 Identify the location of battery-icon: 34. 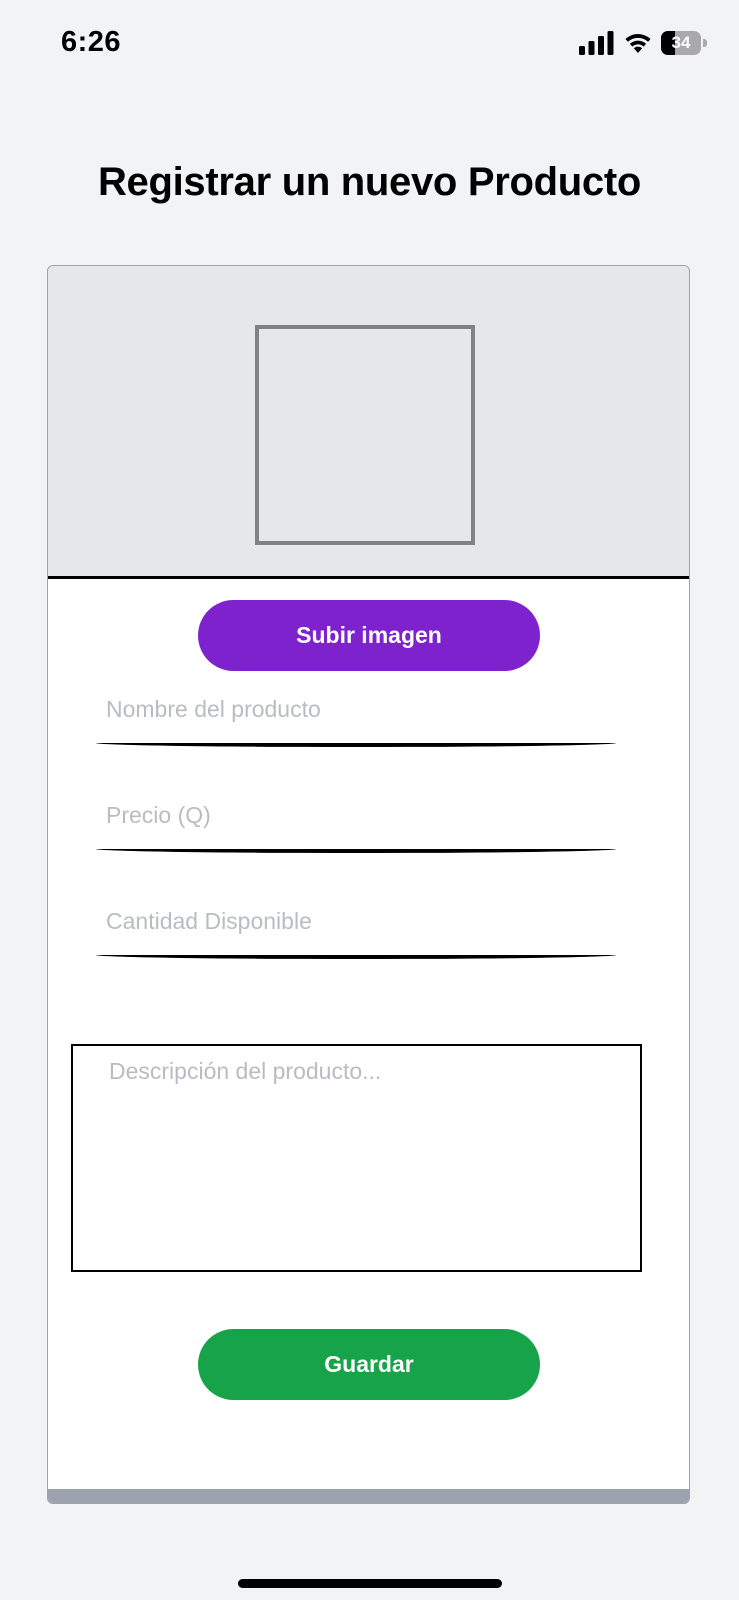
(684, 43).